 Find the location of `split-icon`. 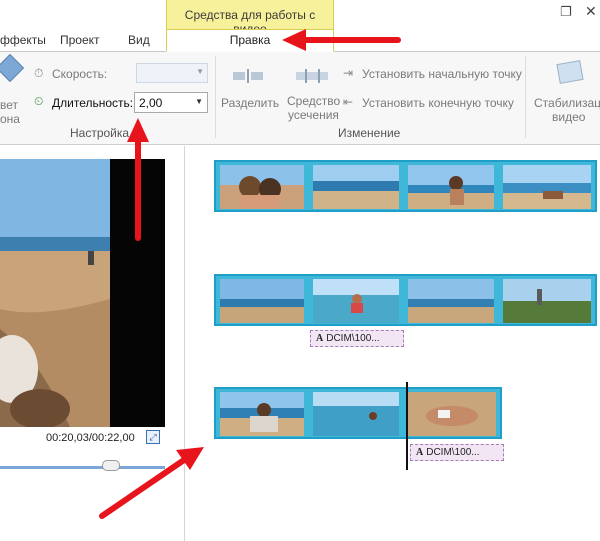

split-icon is located at coordinates (248, 76).